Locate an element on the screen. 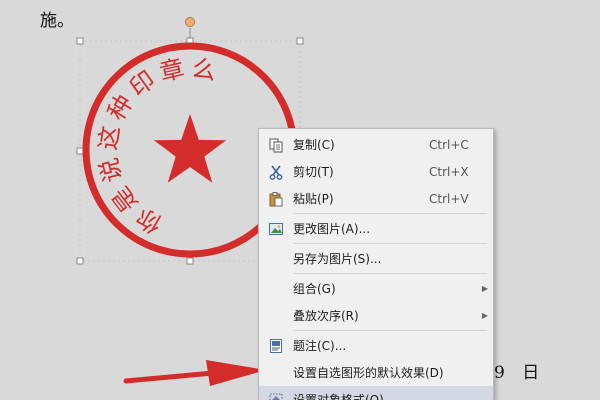 The width and height of the screenshot is (600, 400). resize-handle-bottom-left is located at coordinates (80, 261).